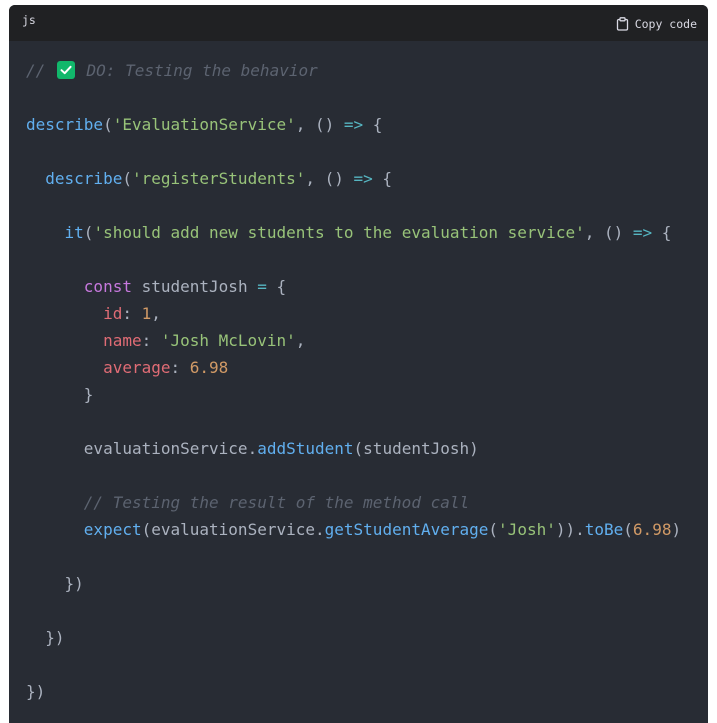 This screenshot has height=723, width=717. Describe the element at coordinates (367, 70) in the screenshot. I see `code-line: // DO: Testing the behavior` at that location.